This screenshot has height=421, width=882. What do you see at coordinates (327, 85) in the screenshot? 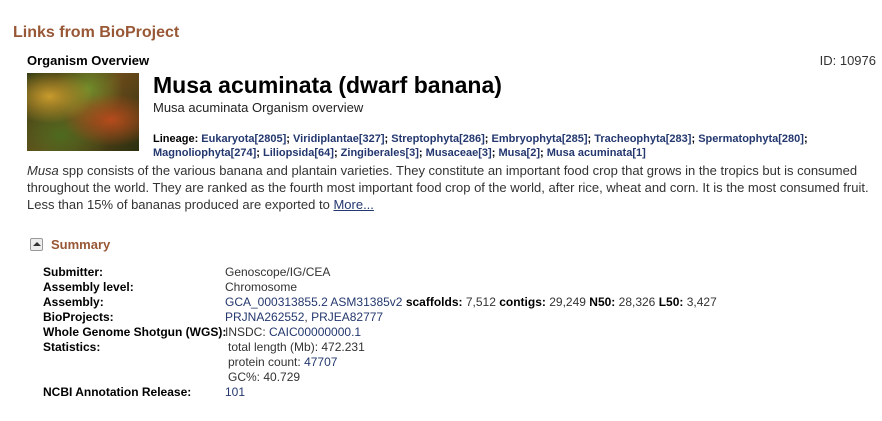
I see `organism-title: Musa acuminata (dwarf banana)` at bounding box center [327, 85].